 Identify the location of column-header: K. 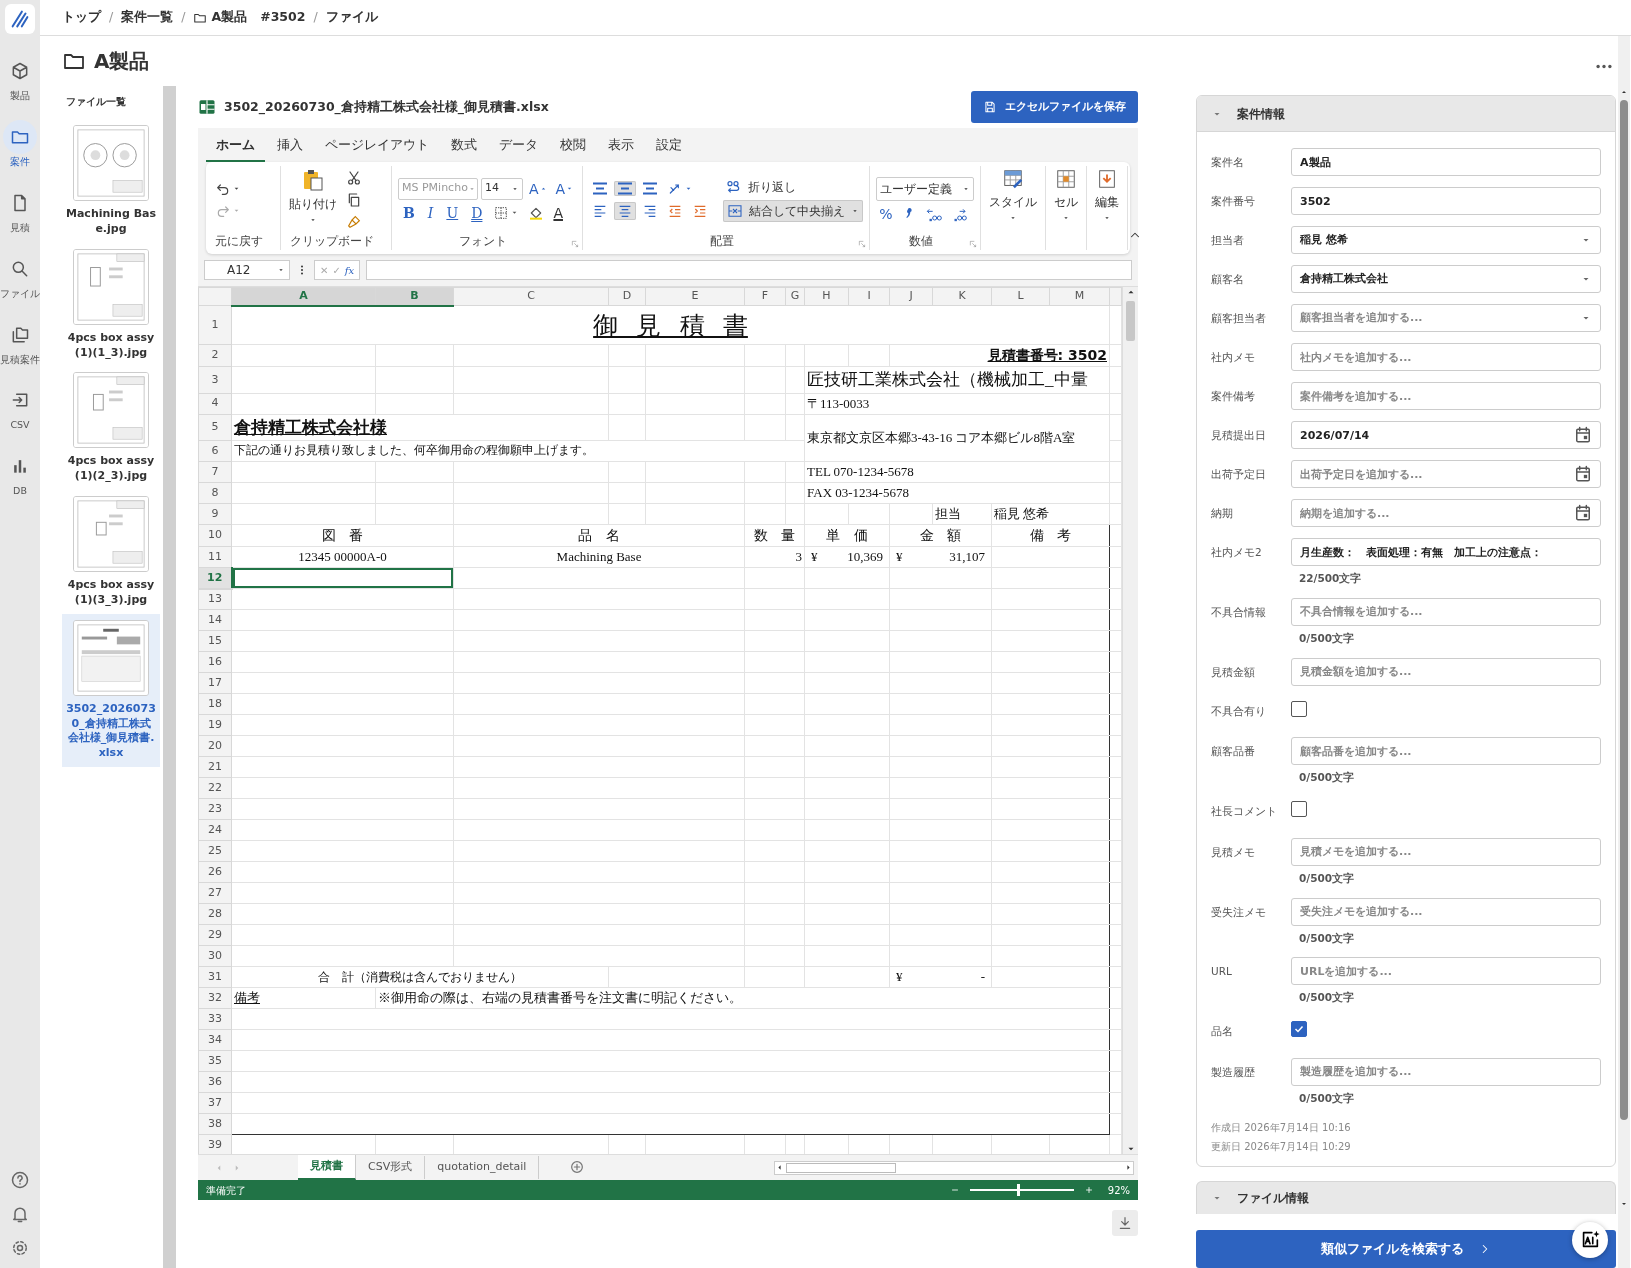
(962, 296).